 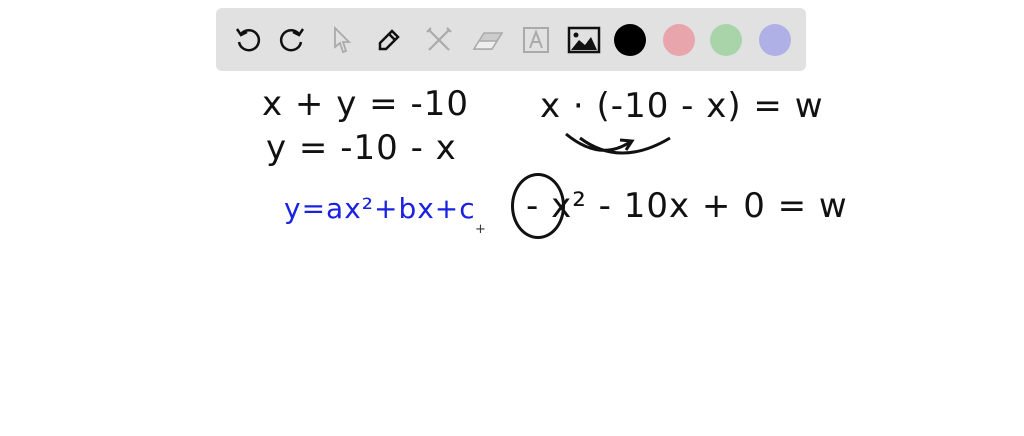 I want to click on color-blue, so click(x=775, y=40).